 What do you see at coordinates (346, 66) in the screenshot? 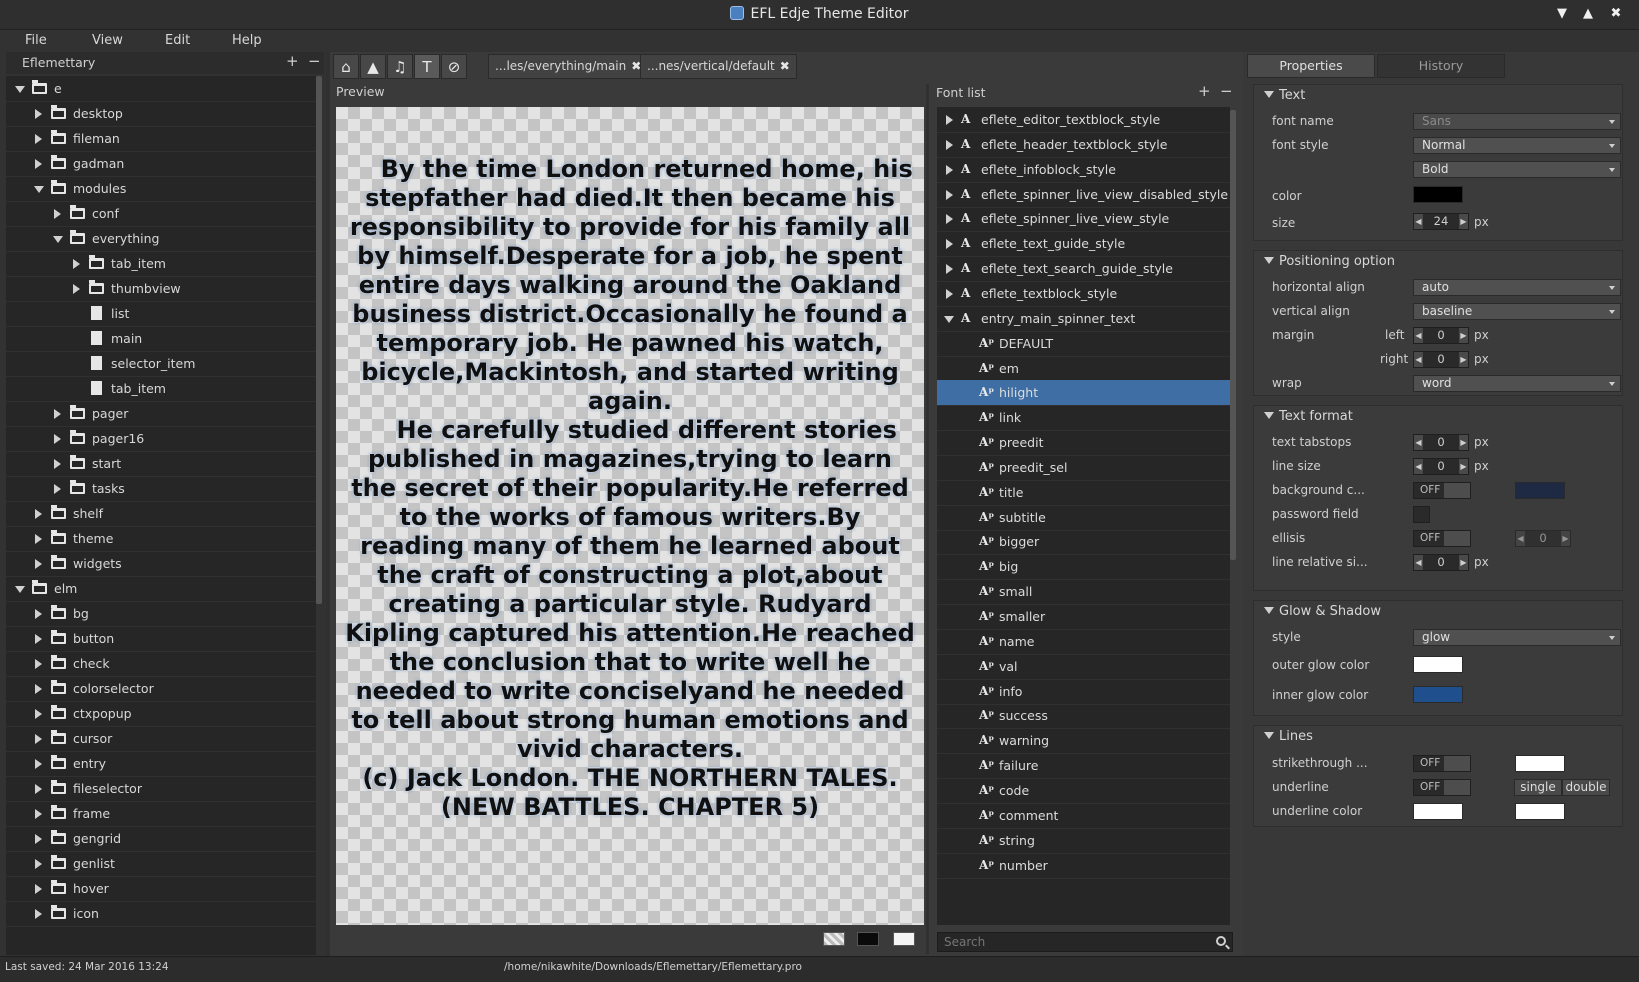
I see `home-icon: ⌂` at bounding box center [346, 66].